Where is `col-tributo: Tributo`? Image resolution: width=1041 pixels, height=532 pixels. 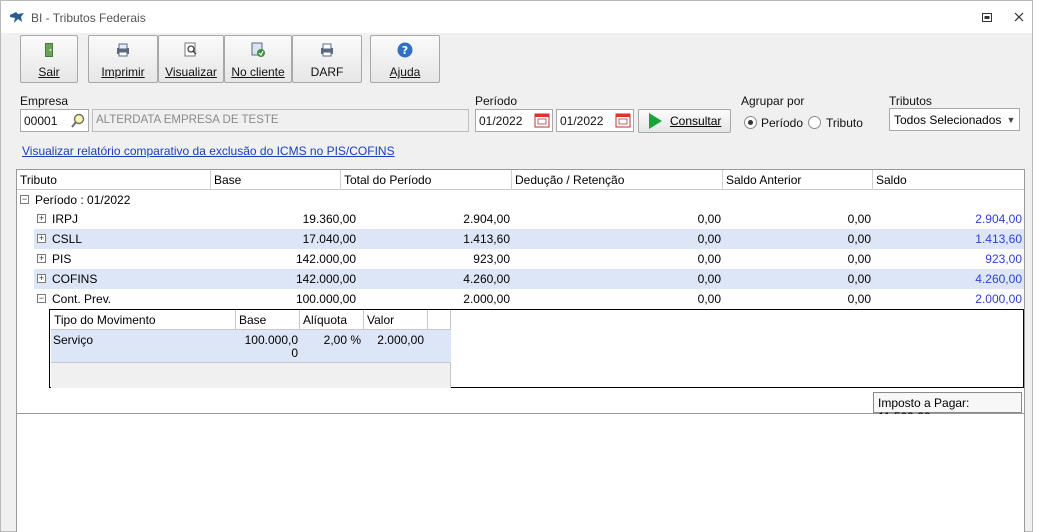
col-tributo: Tributo is located at coordinates (114, 180).